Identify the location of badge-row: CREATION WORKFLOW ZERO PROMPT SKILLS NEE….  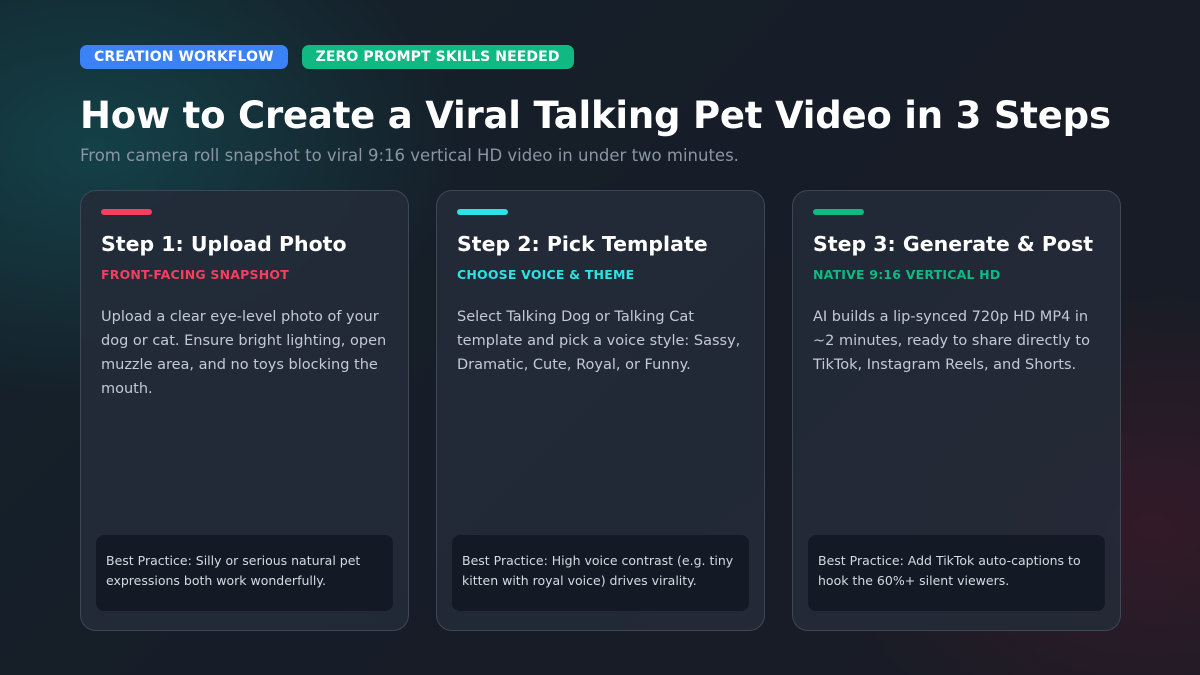
(327, 57).